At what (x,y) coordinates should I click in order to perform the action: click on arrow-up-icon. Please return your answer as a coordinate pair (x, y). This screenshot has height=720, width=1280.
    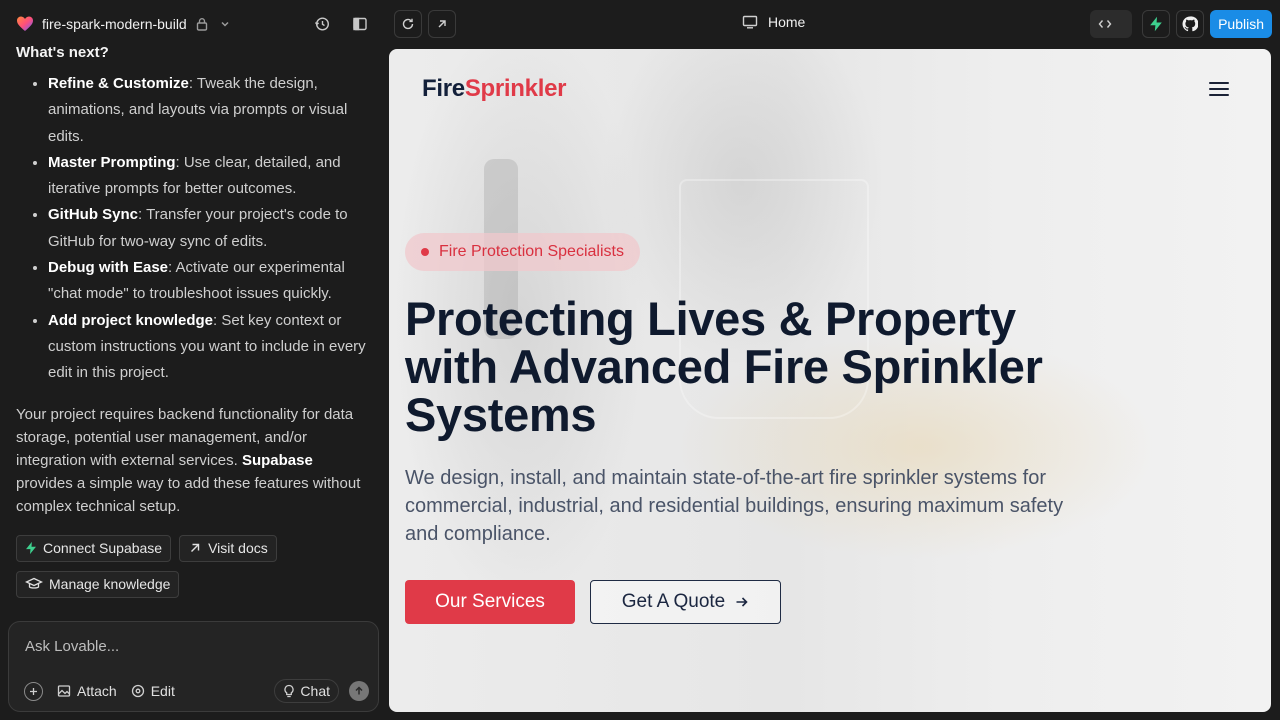
    Looking at the image, I should click on (359, 690).